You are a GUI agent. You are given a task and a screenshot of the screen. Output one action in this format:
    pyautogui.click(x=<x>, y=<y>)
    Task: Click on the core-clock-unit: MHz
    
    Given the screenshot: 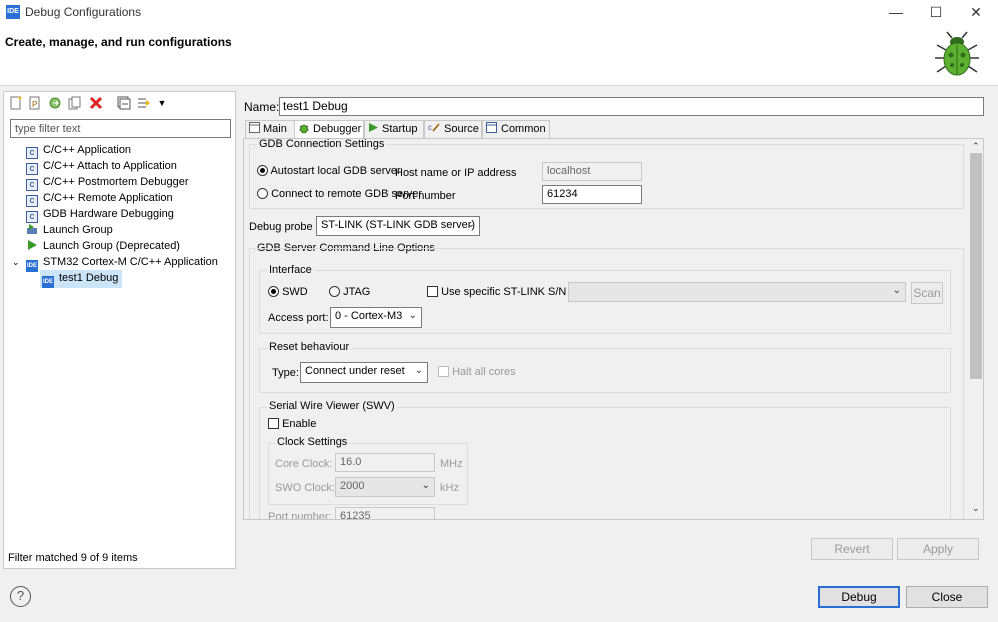 What is the action you would take?
    pyautogui.click(x=451, y=464)
    